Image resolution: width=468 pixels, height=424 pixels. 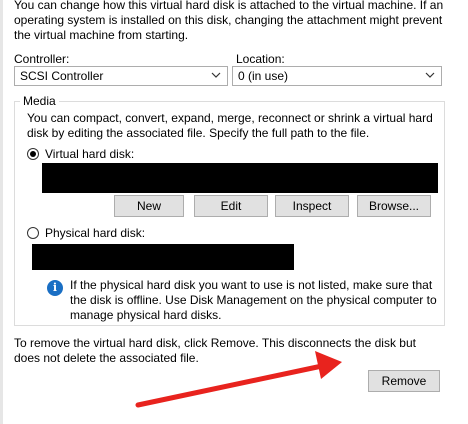 What do you see at coordinates (263, 76) in the screenshot?
I see `location-value: 0 (in use)` at bounding box center [263, 76].